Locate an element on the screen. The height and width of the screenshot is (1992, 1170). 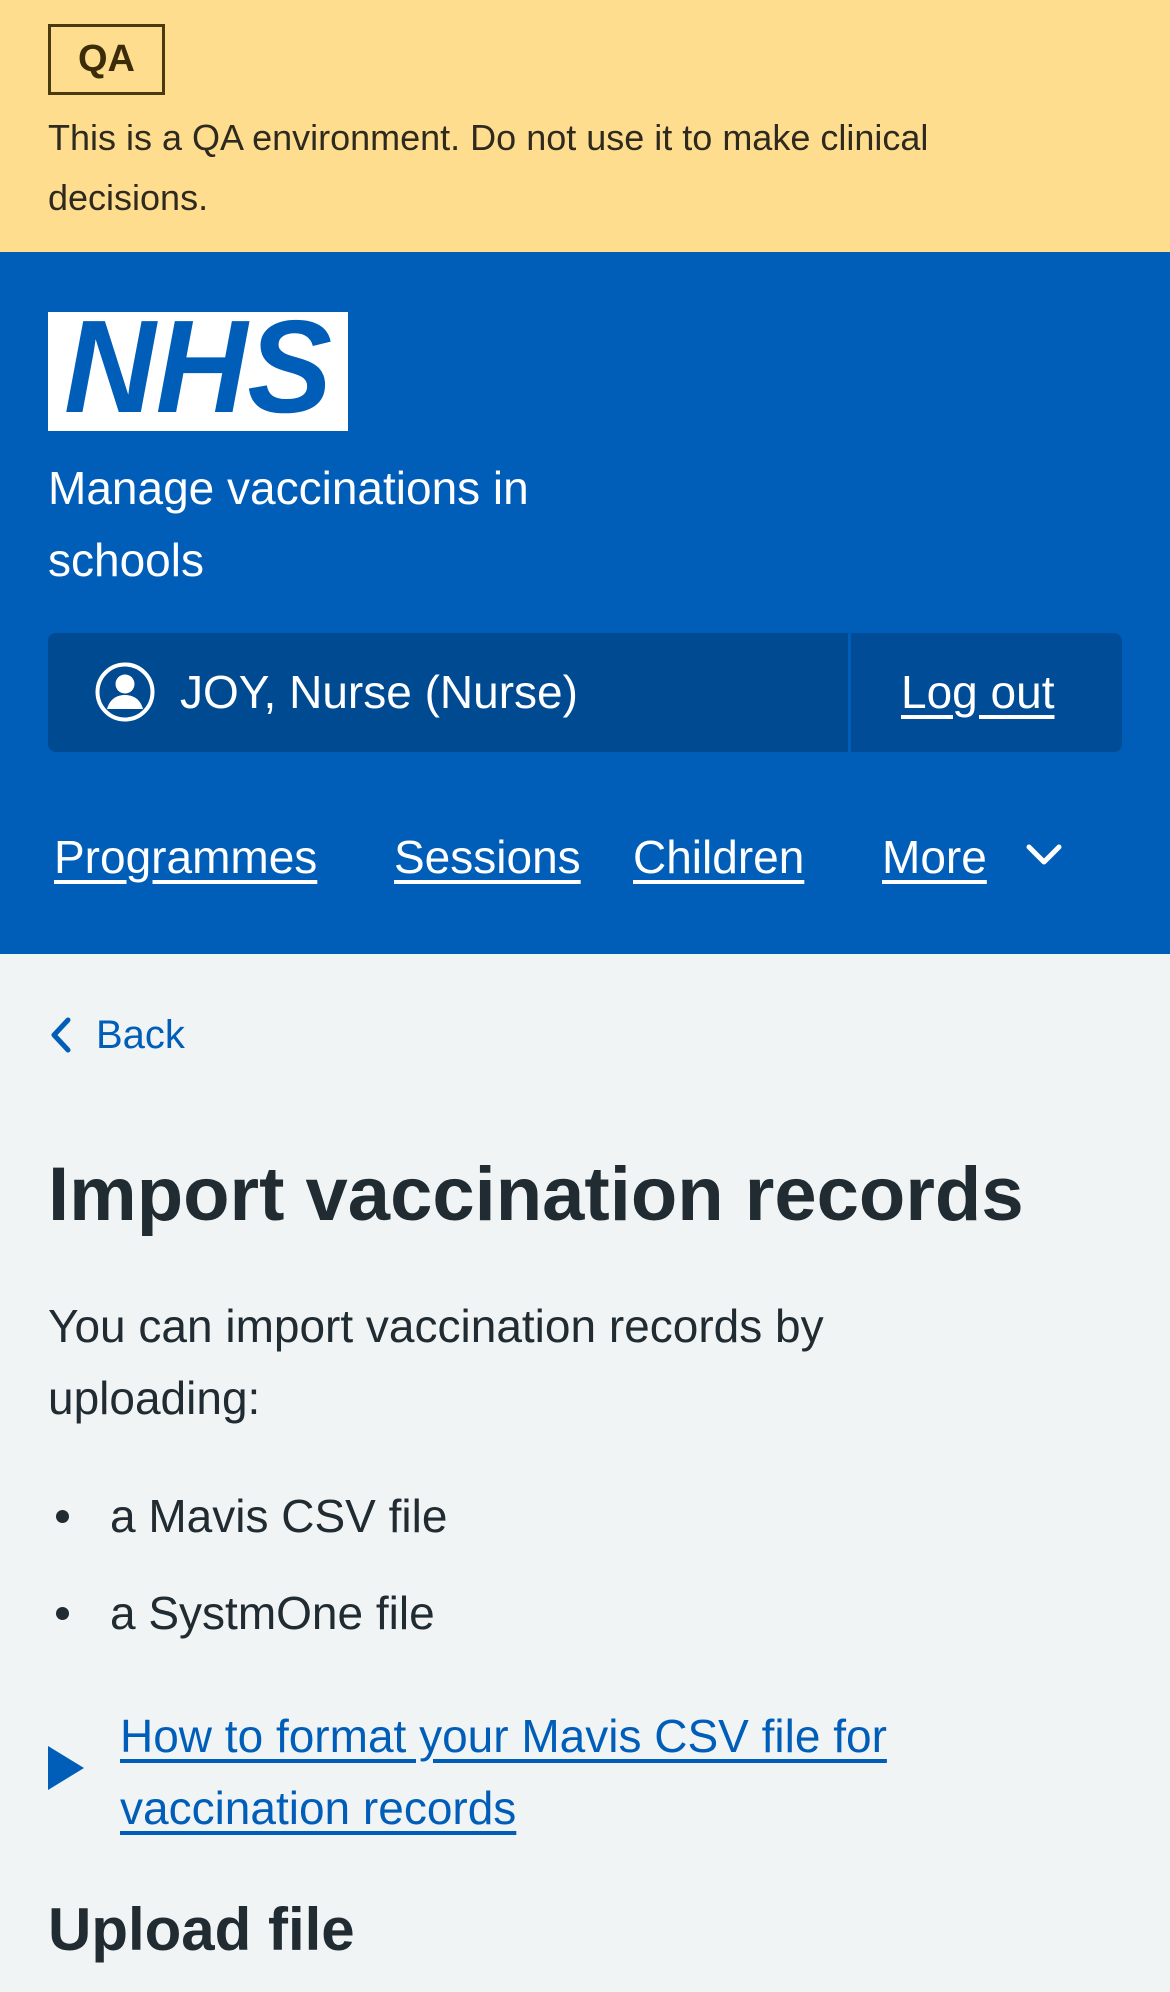
nav-item-programmes: Programmes is located at coordinates (185, 857).